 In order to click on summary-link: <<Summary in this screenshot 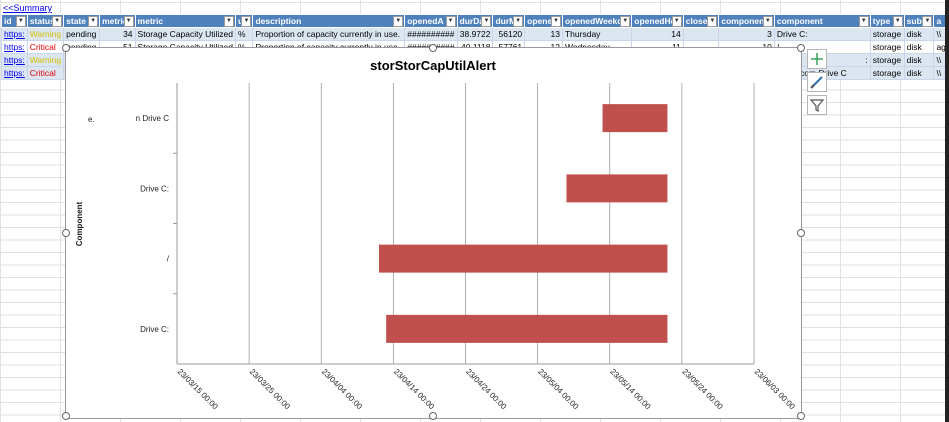, I will do `click(27, 8)`.